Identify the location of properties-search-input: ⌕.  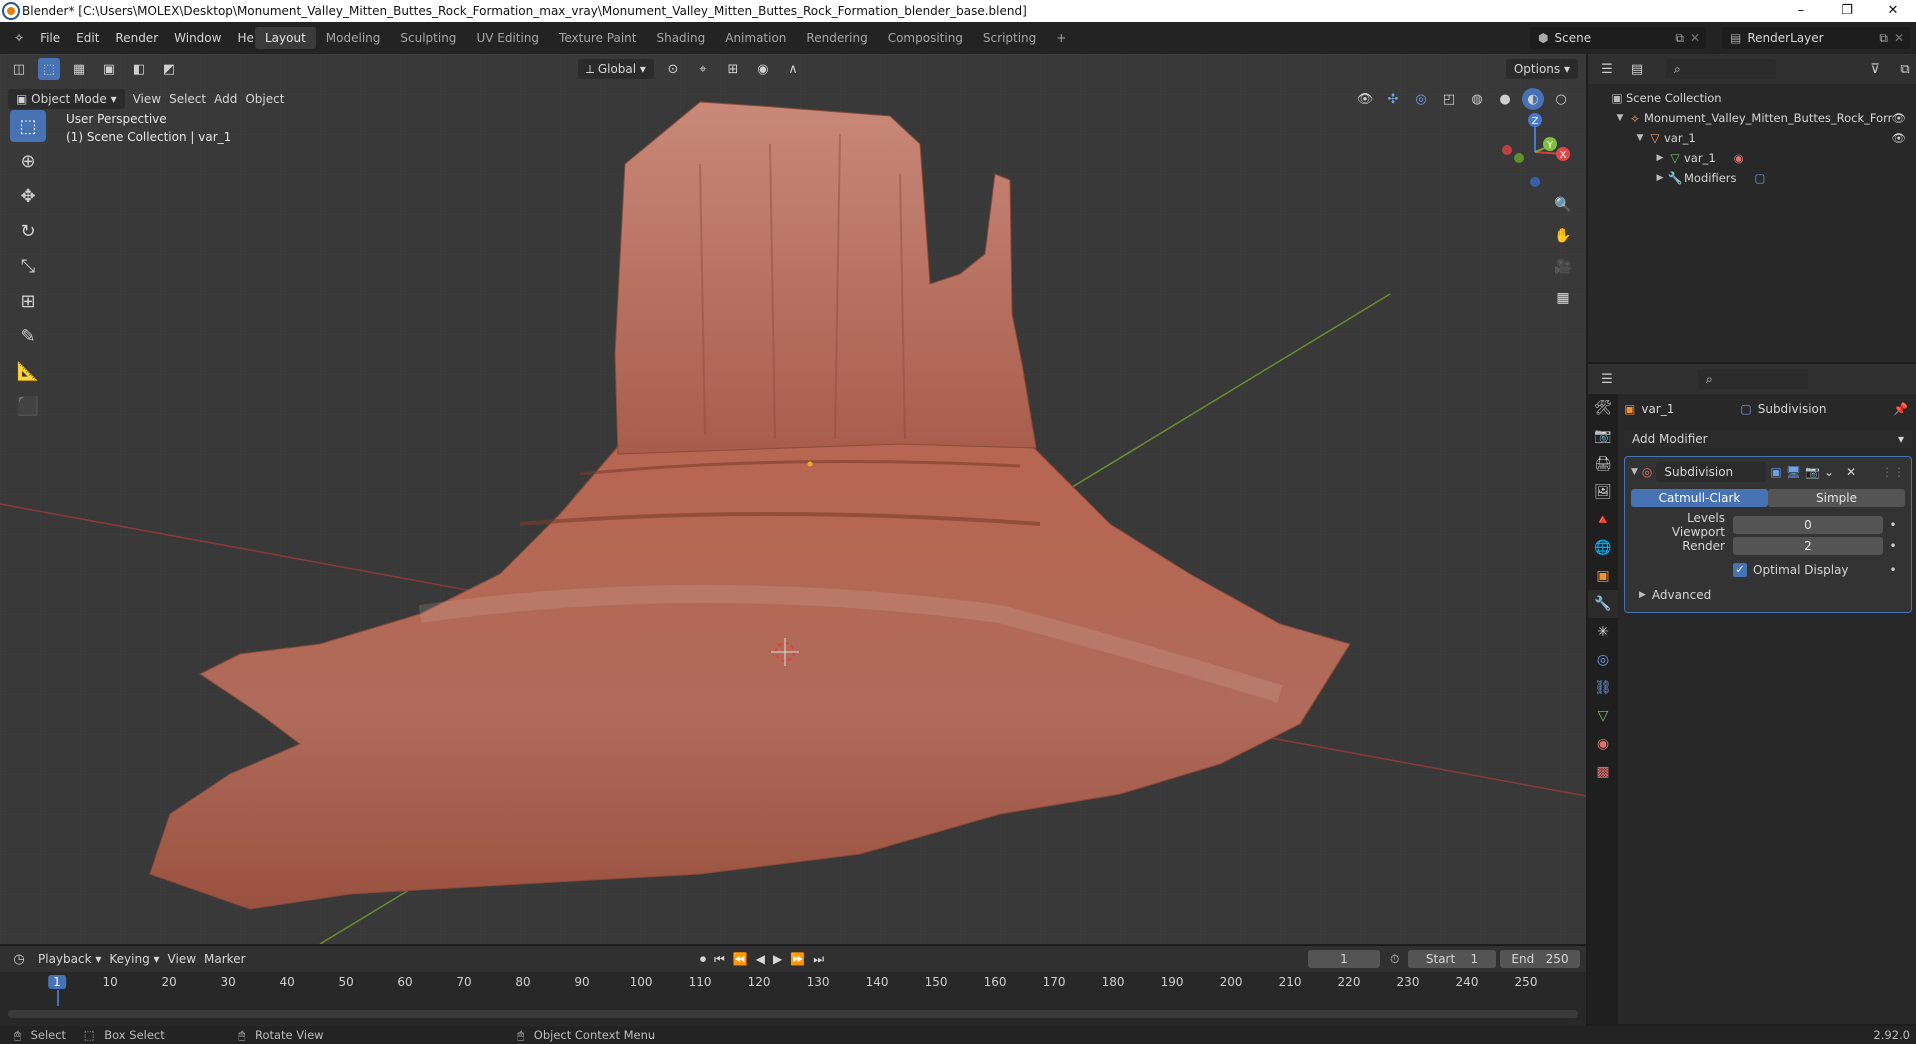
(1753, 379).